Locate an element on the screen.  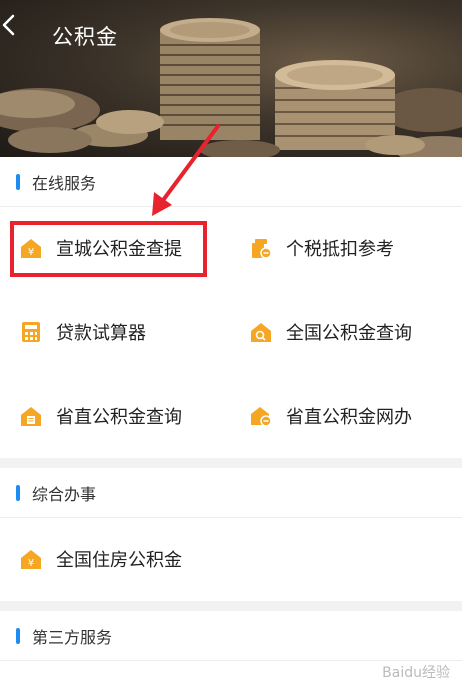
service-national-housing-fund: ¥ 全国住房公积金 is located at coordinates (101, 559).